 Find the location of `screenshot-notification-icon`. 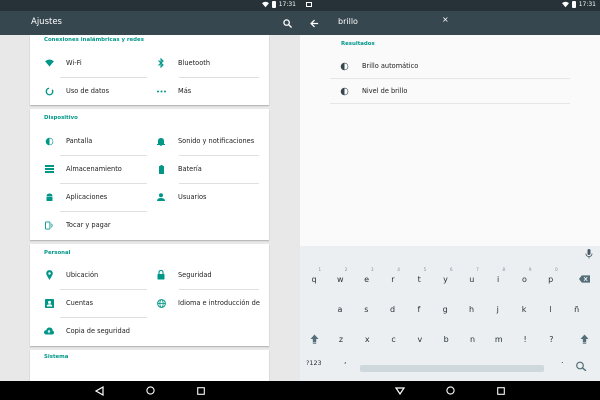

screenshot-notification-icon is located at coordinates (309, 4).